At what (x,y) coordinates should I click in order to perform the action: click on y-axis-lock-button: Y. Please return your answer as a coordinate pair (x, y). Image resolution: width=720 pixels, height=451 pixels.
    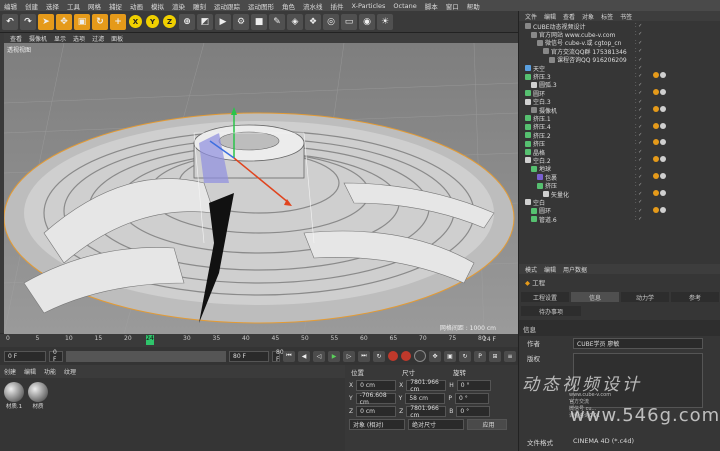
    Looking at the image, I should click on (152, 21).